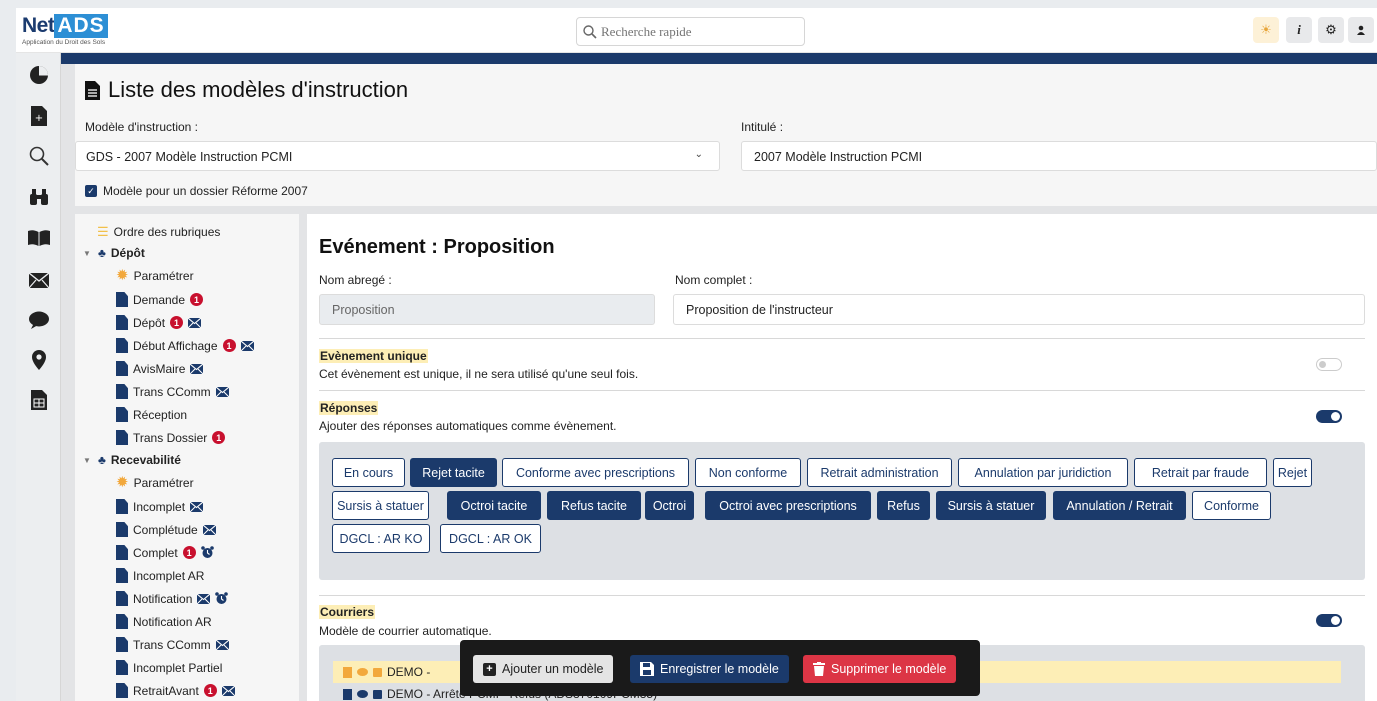 The image size is (1377, 701). I want to click on search-input, so click(696, 31).